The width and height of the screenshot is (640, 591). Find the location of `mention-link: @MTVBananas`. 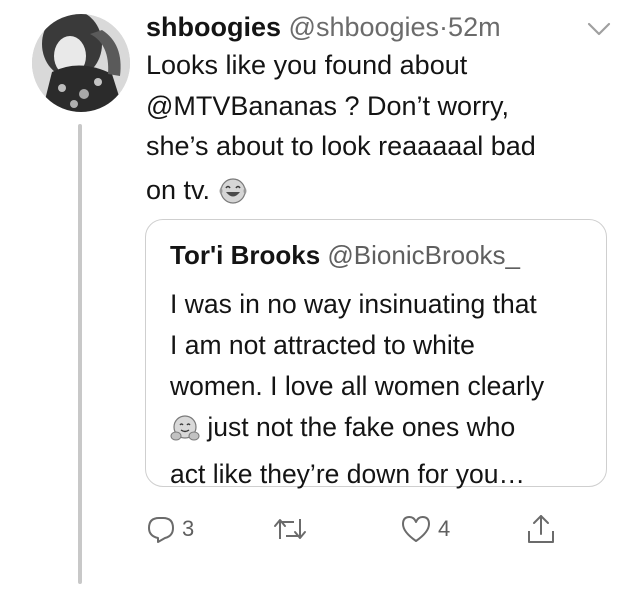

mention-link: @MTVBananas is located at coordinates (241, 106).